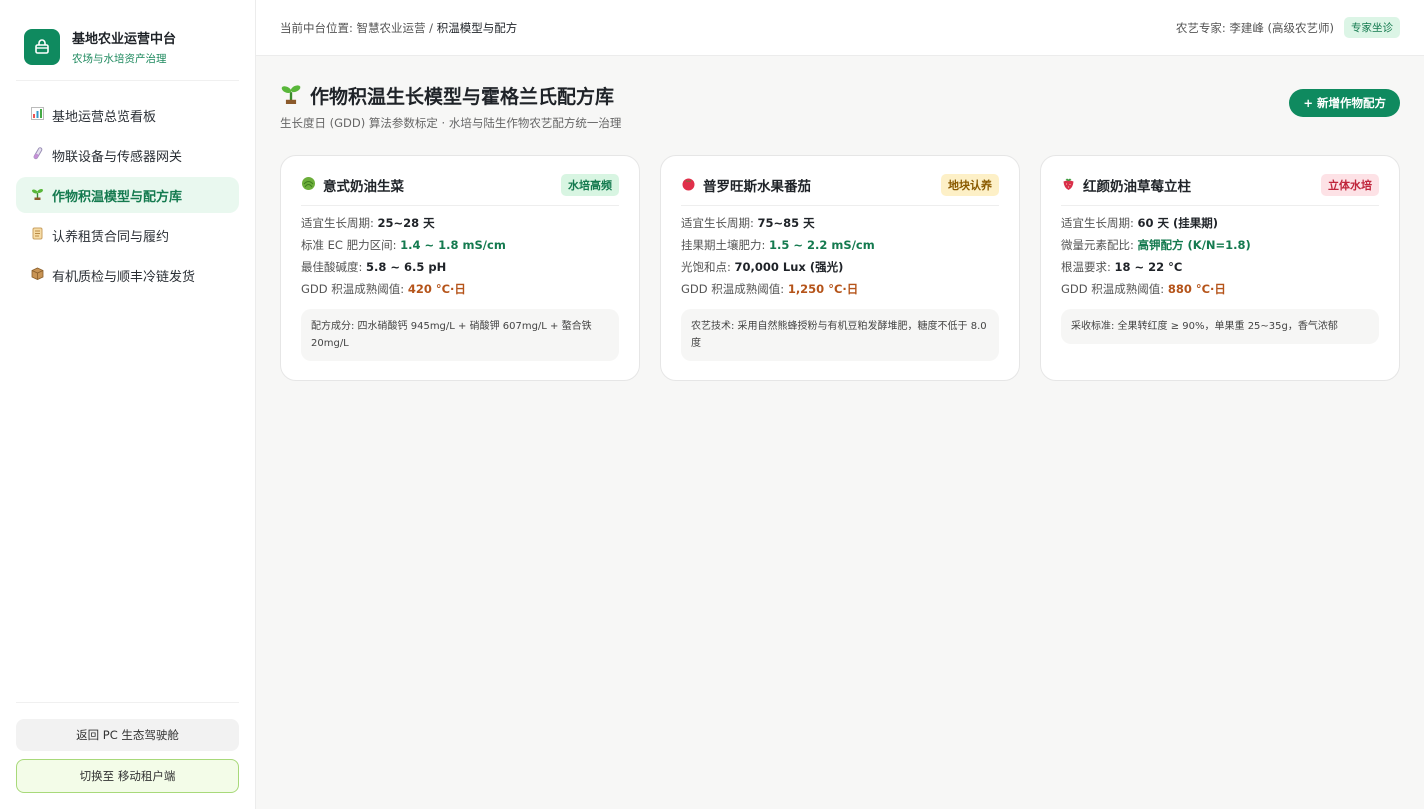 The width and height of the screenshot is (1424, 809). I want to click on card-header: 普罗旺斯水果番茄 地块认养, so click(840, 190).